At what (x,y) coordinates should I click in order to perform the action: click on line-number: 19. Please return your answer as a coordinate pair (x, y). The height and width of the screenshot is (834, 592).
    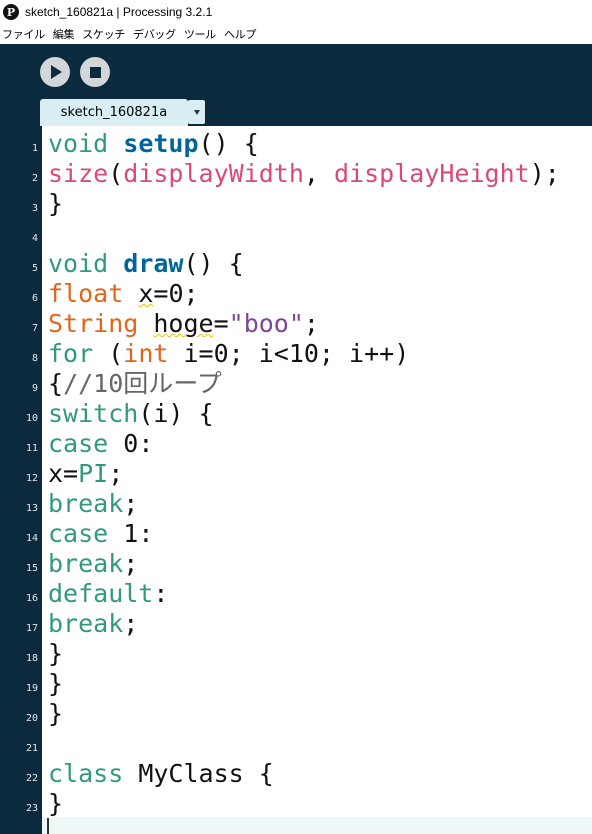
    Looking at the image, I should click on (31, 688).